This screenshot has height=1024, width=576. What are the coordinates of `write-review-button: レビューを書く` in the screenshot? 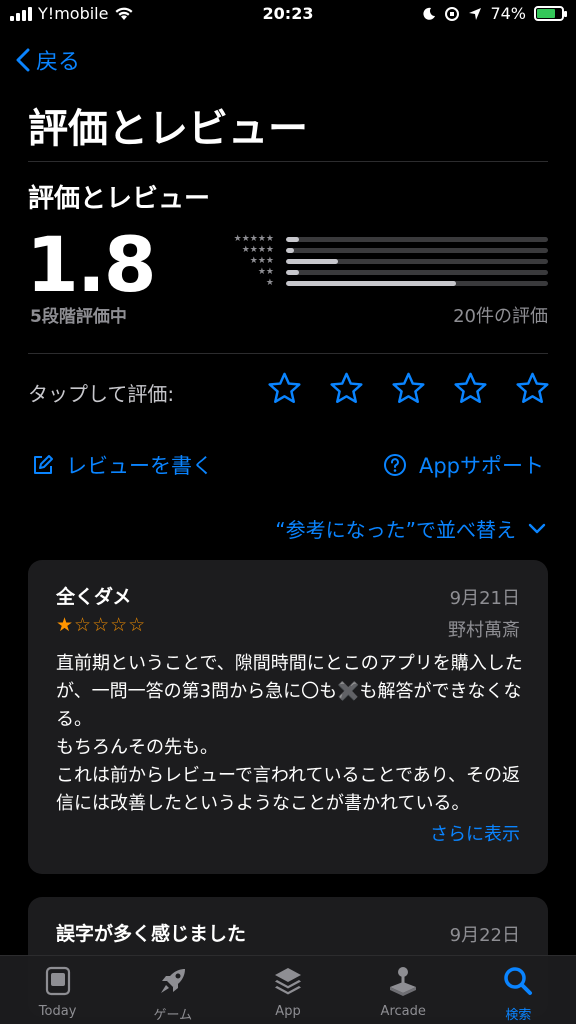 It's located at (122, 465).